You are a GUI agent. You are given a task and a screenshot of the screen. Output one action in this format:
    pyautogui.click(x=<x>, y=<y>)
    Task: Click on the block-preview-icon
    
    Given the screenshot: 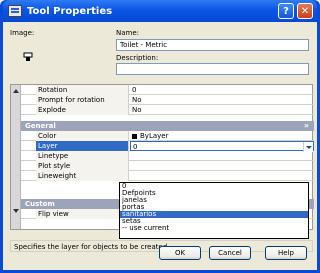 What is the action you would take?
    pyautogui.click(x=28, y=56)
    